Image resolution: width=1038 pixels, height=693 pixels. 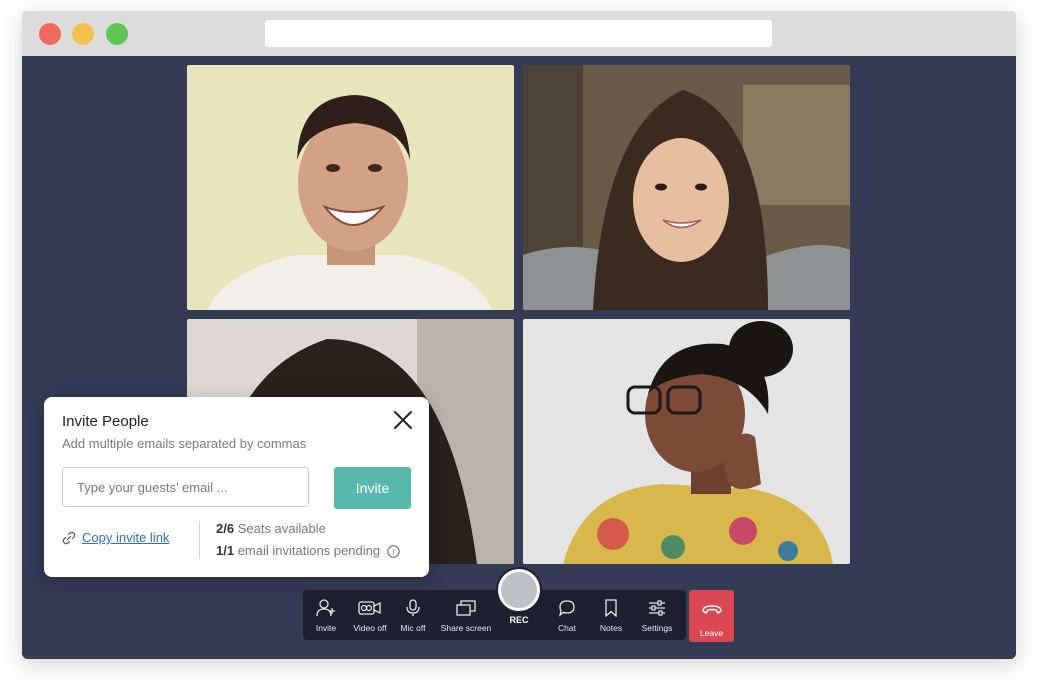 I want to click on microphone-icon, so click(x=413, y=607).